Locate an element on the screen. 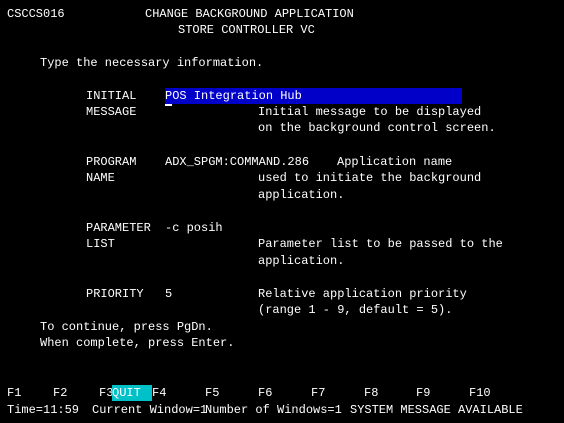 The image size is (564, 423). f4-key: F4 is located at coordinates (159, 393).